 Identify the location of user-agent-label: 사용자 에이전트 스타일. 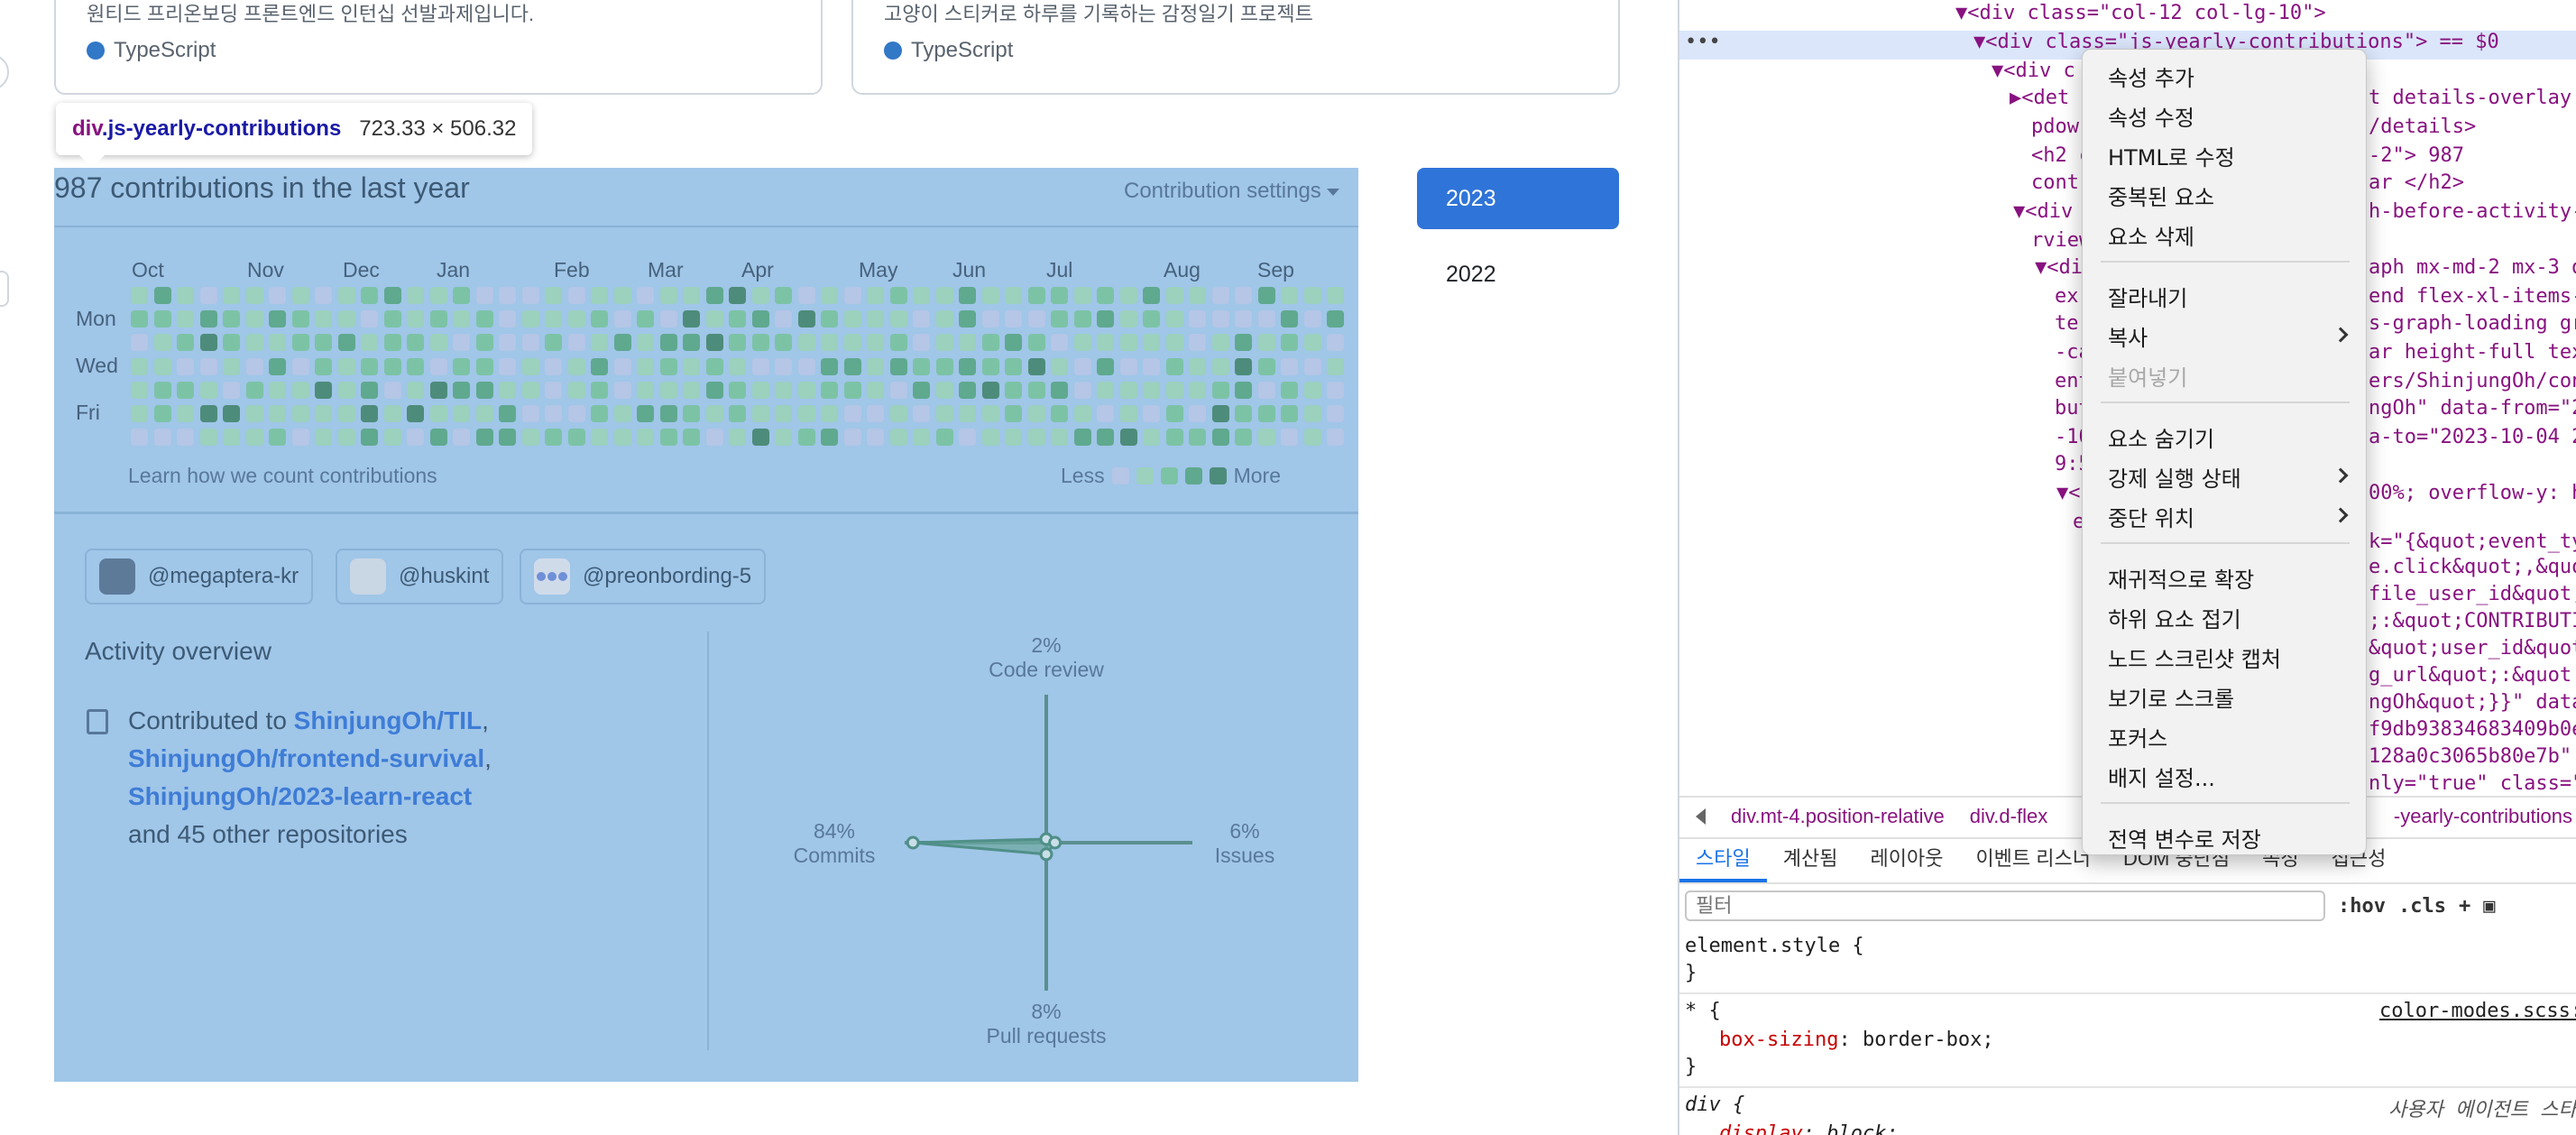
(2482, 1110).